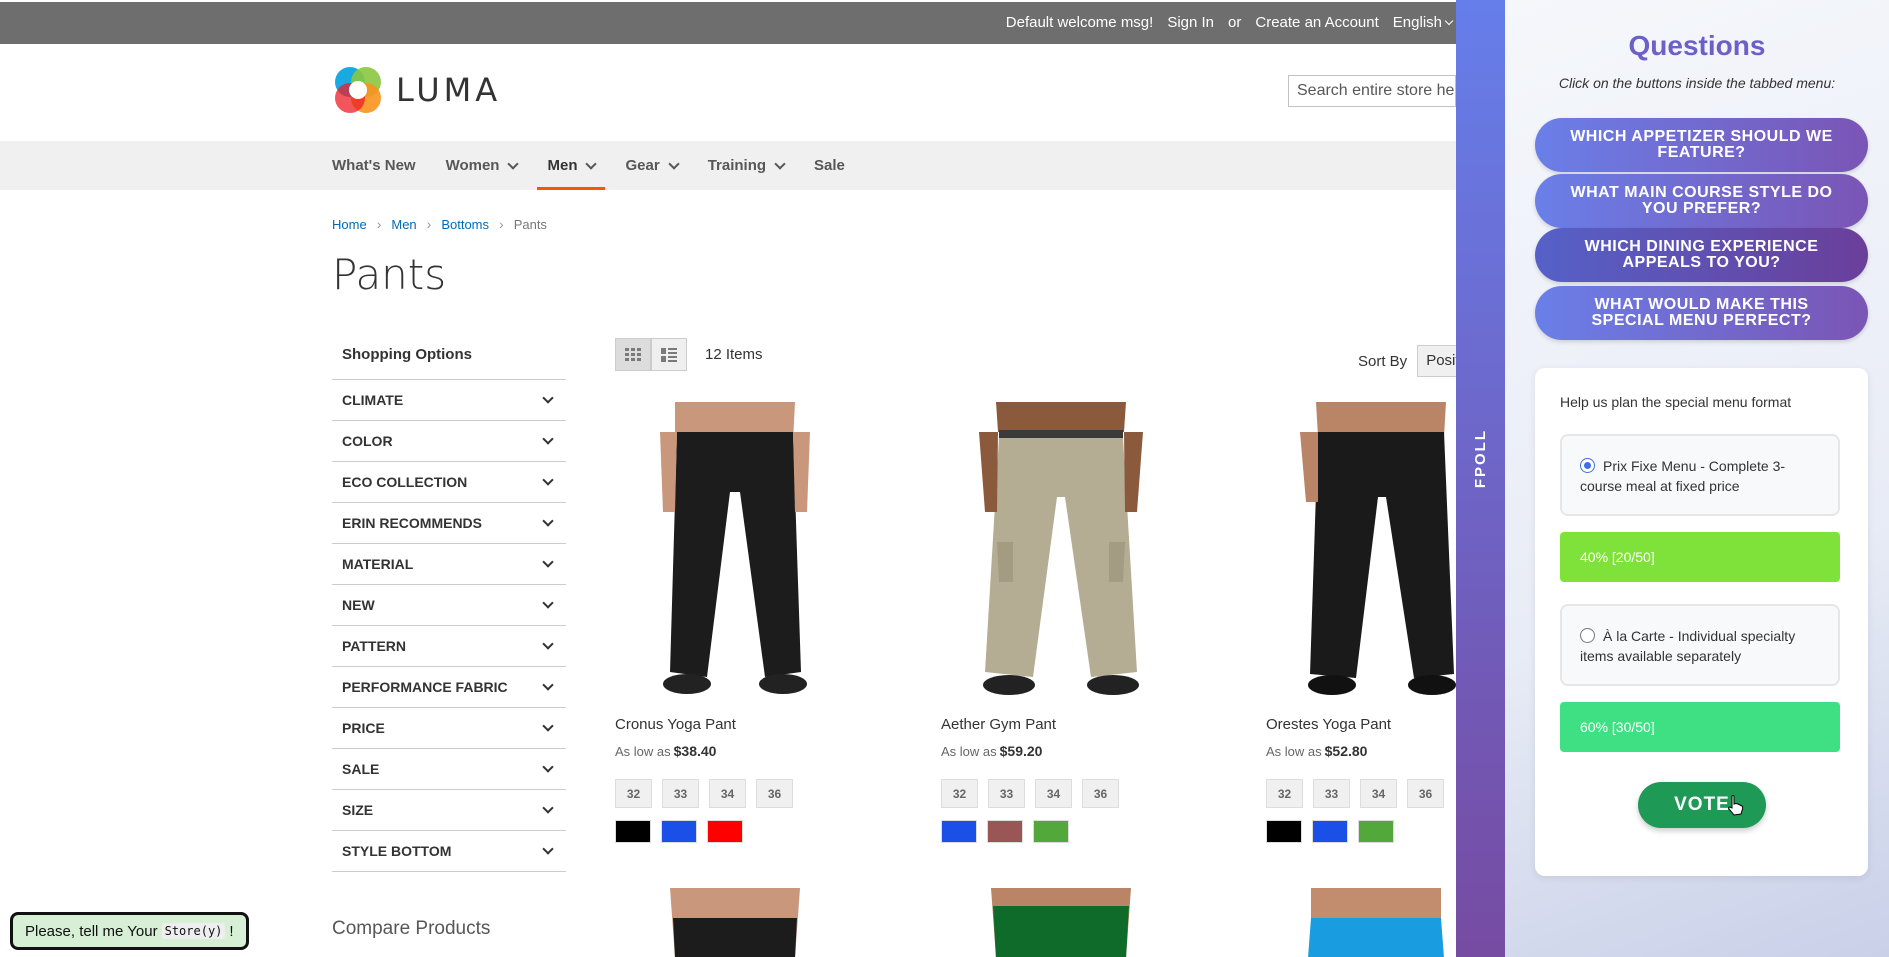  Describe the element at coordinates (571, 165) in the screenshot. I see `nav-item-men: Men` at that location.